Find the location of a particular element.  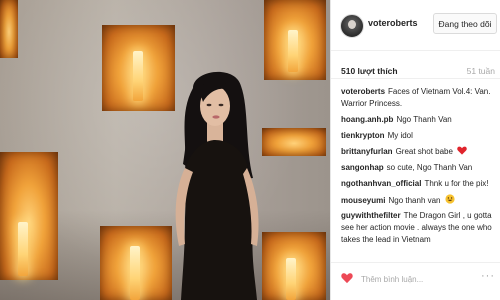

comment-text: My idol is located at coordinates (400, 135).